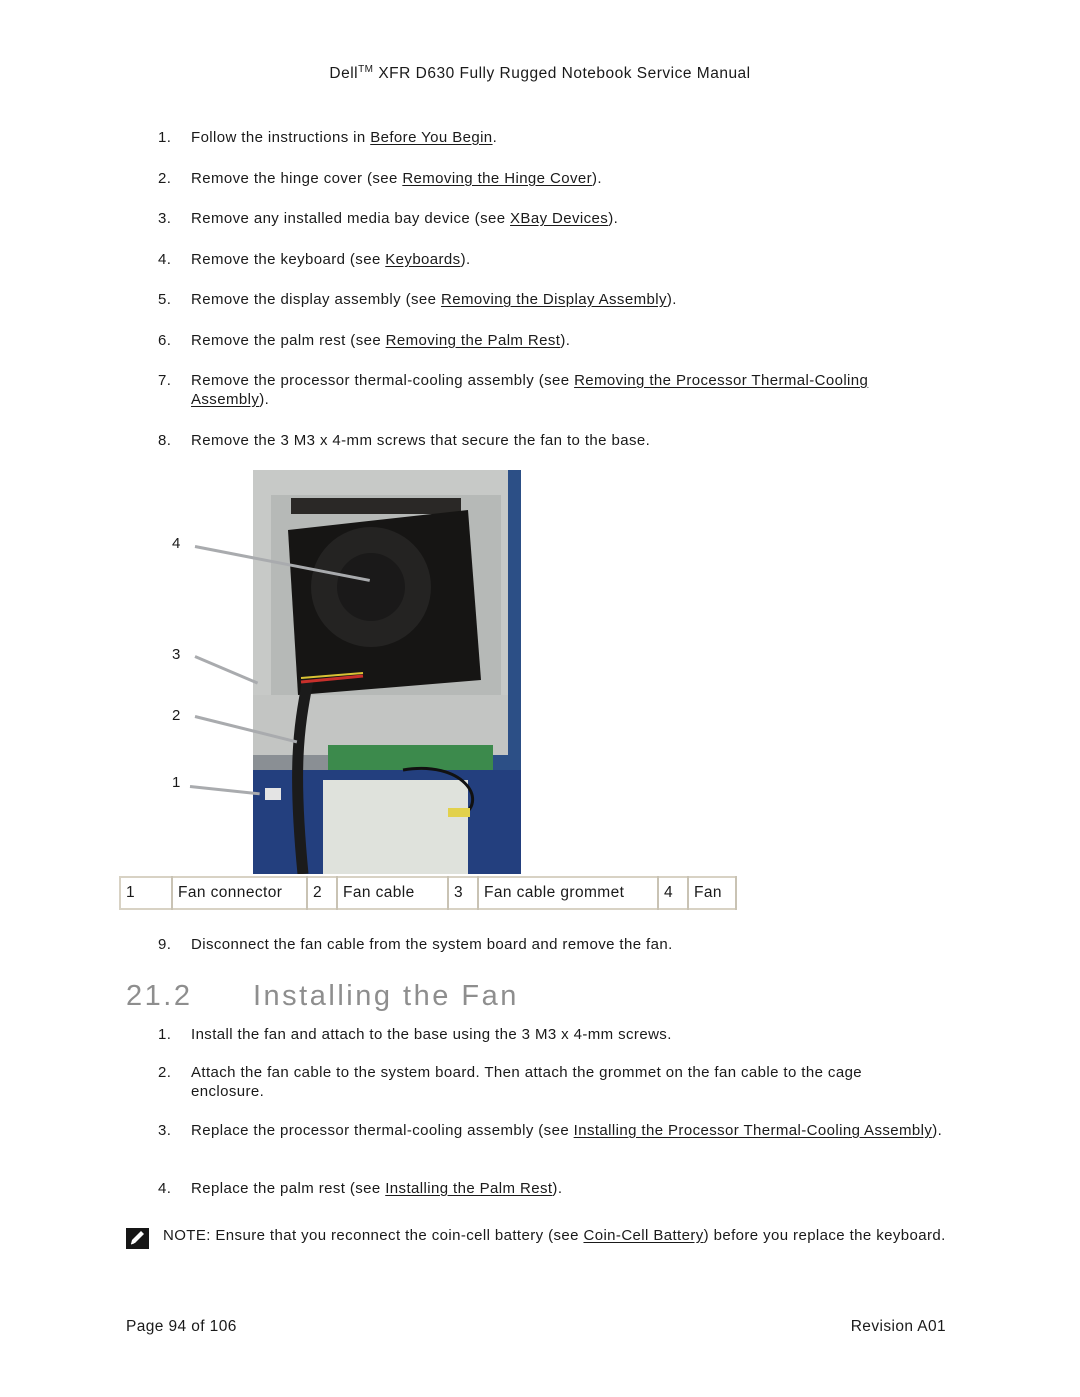 This screenshot has width=1080, height=1397. What do you see at coordinates (431, 137) in the screenshot?
I see `link-before-you-begin: Before You Begin` at bounding box center [431, 137].